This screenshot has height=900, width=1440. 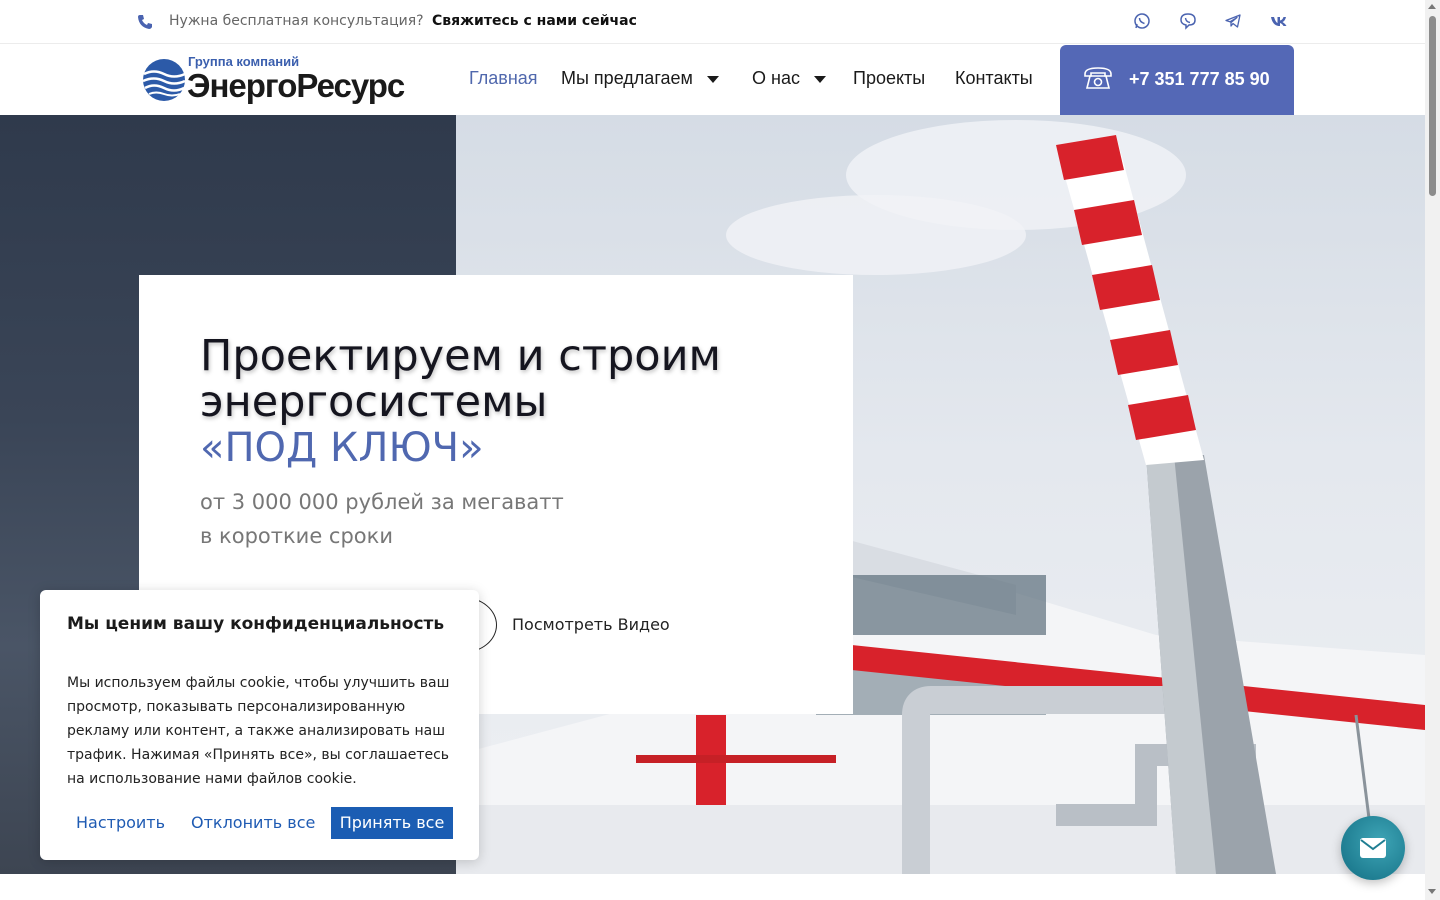 I want to click on nav-home-label: Главная, so click(x=503, y=78).